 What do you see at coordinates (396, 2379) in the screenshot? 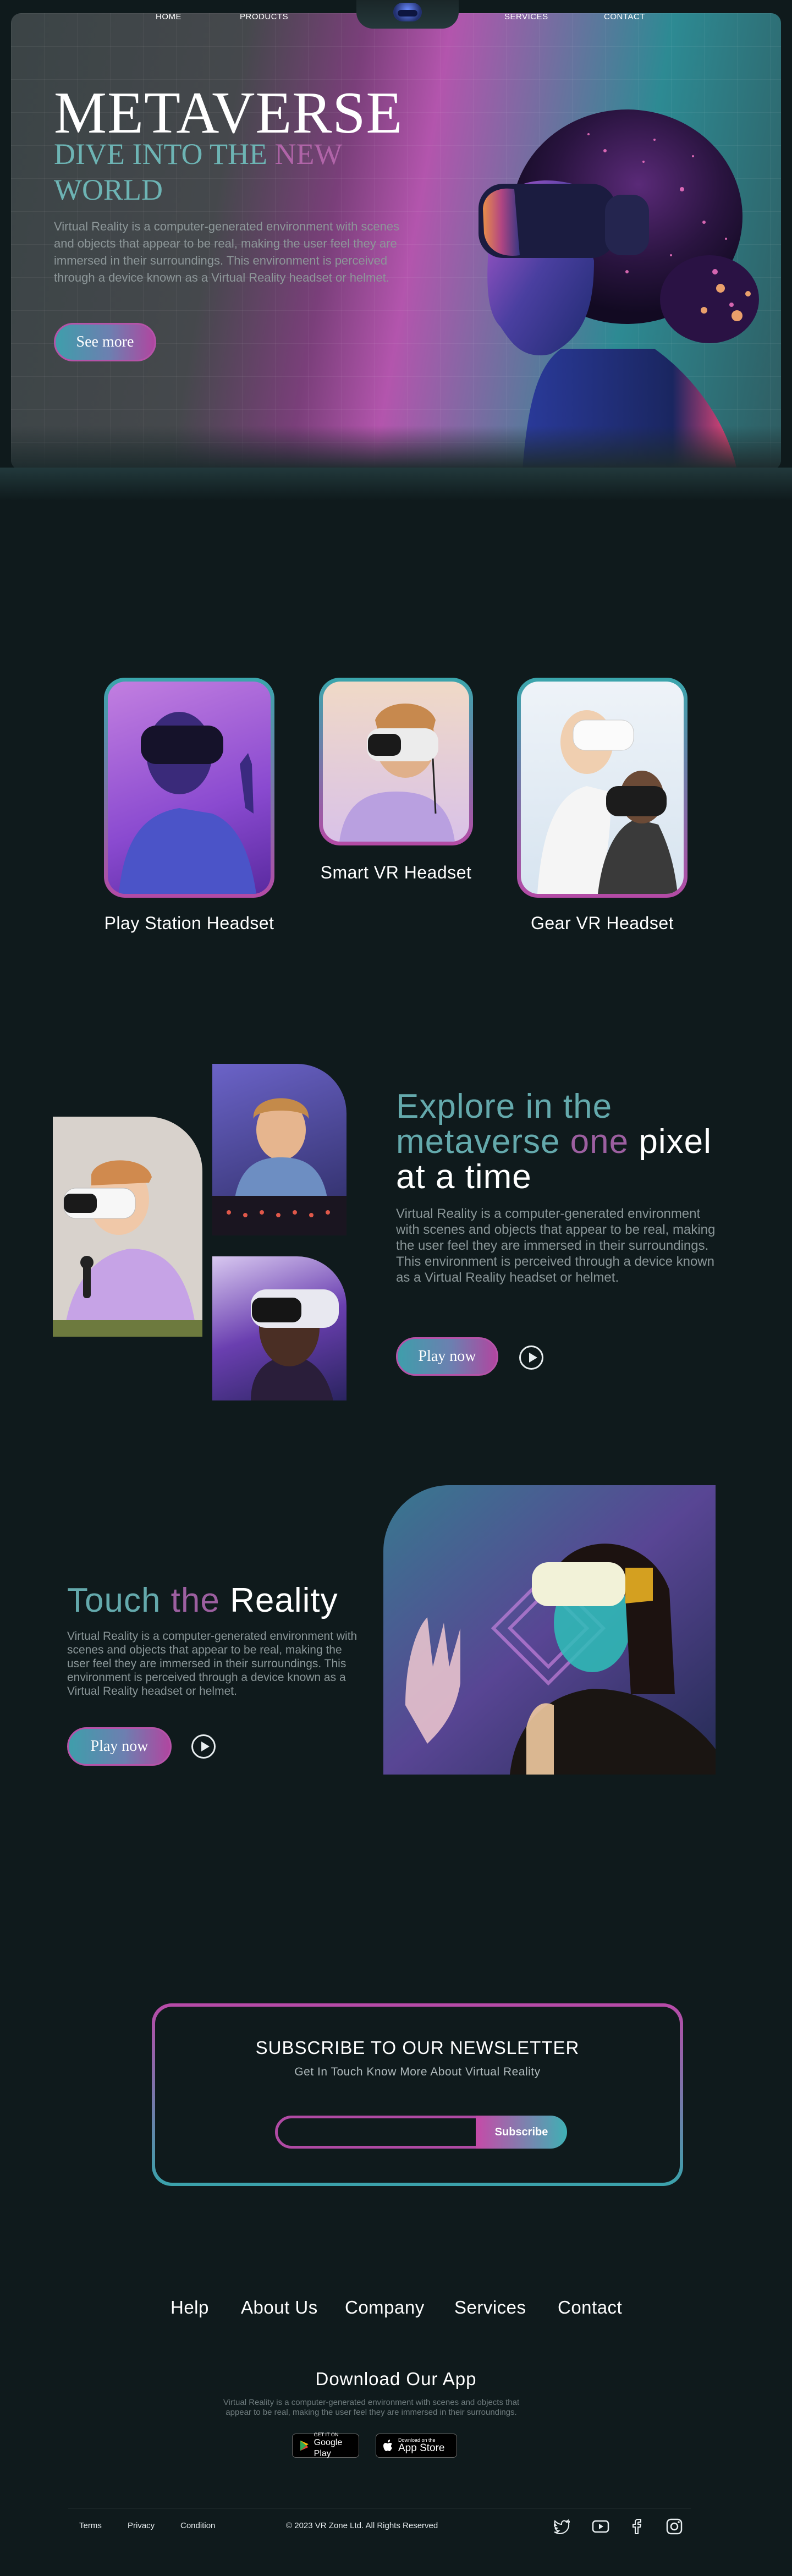
I see `download-app-title: Download Our App` at bounding box center [396, 2379].